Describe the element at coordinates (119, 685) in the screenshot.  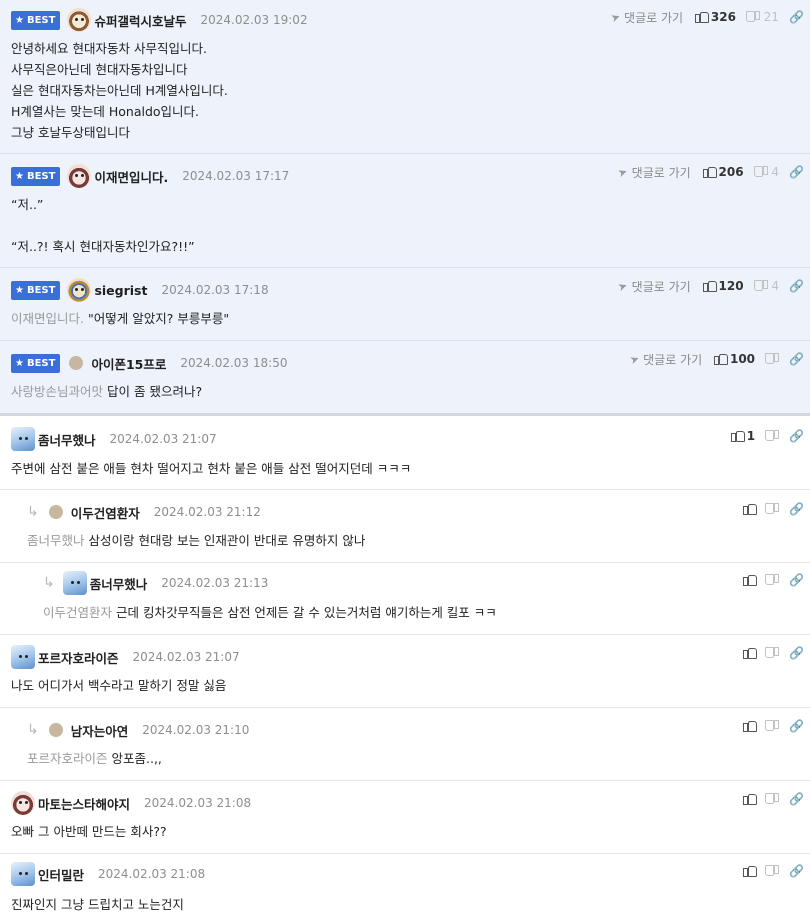
I see `comment-body: 나도 어디가서 백수라고 말하기 정말 싫음` at that location.